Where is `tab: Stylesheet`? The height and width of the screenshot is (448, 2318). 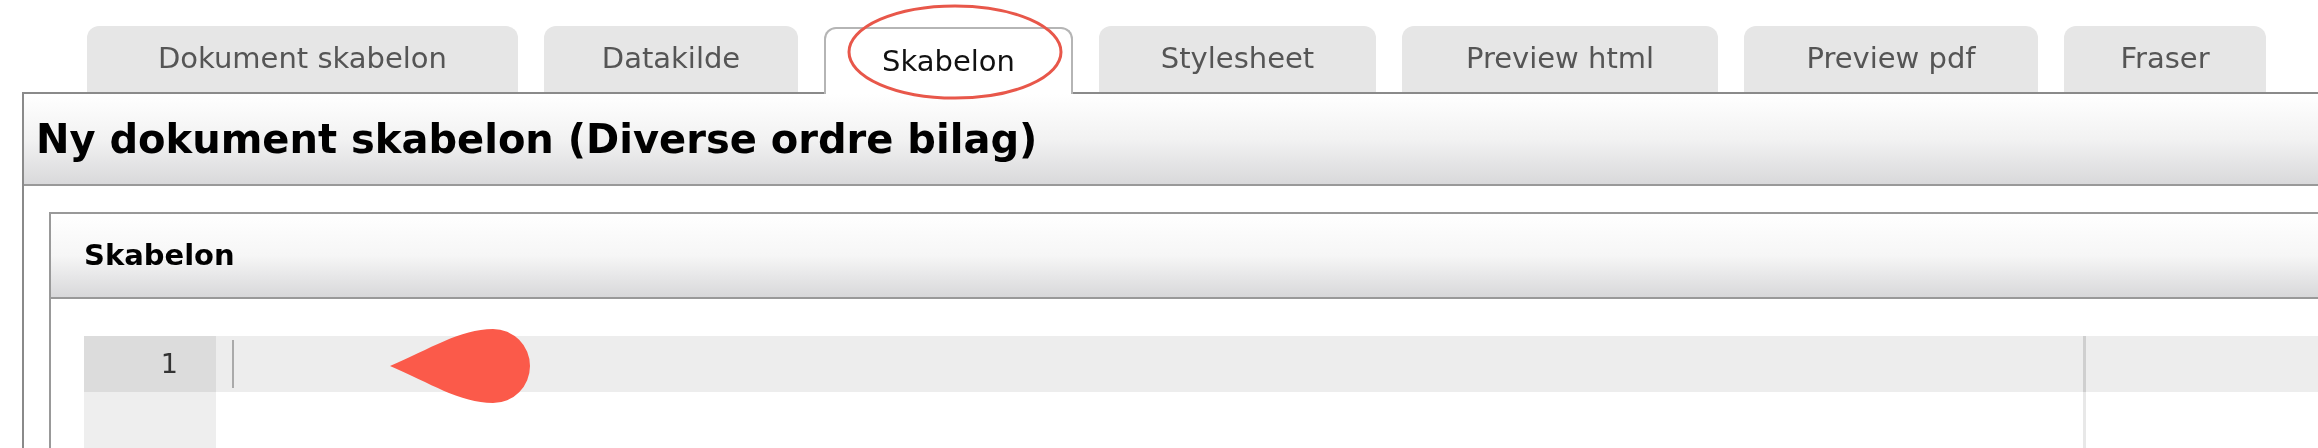
tab: Stylesheet is located at coordinates (1237, 59).